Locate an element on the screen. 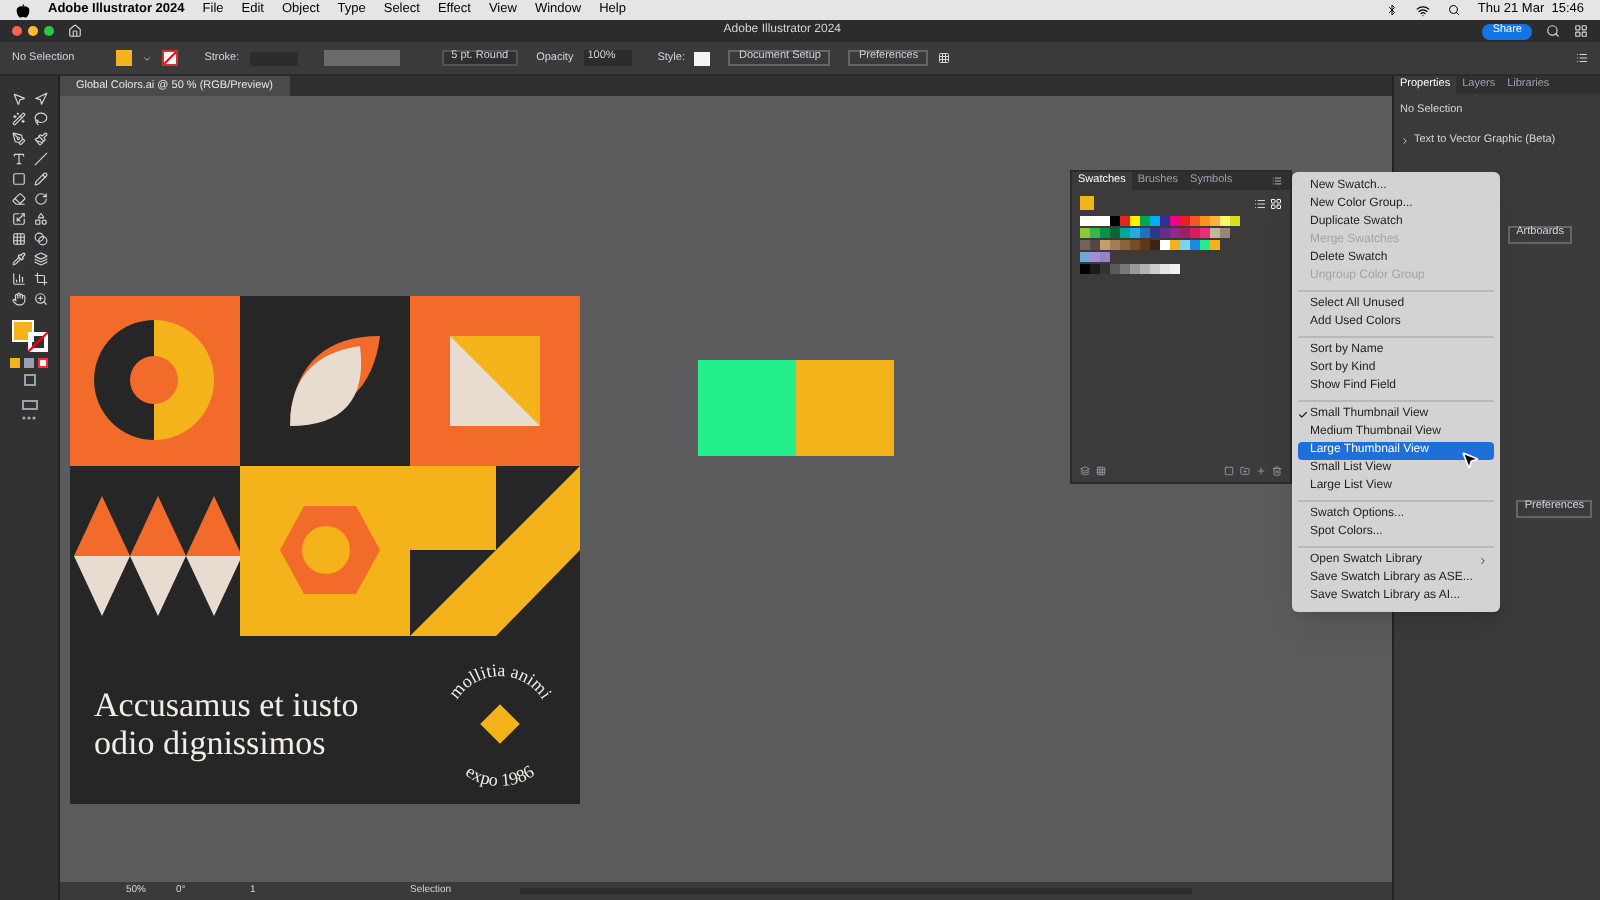 This screenshot has height=900, width=1600. arrange-icon is located at coordinates (944, 58).